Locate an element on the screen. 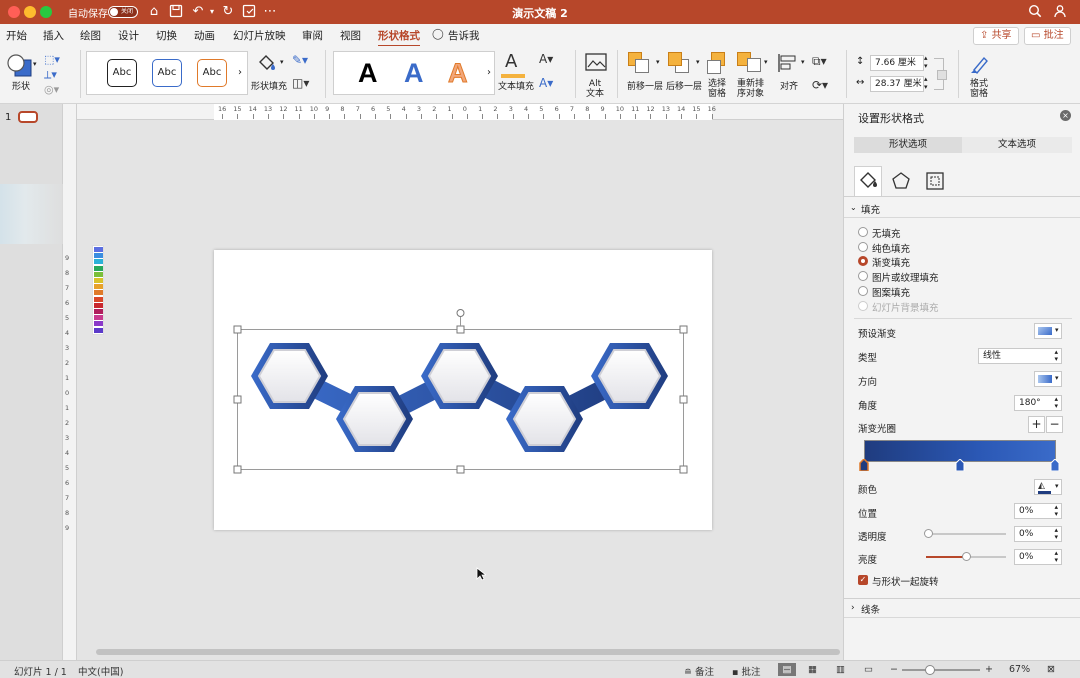 Image resolution: width=1080 pixels, height=678 pixels. reading-view-icon: ▥ is located at coordinates (840, 669).